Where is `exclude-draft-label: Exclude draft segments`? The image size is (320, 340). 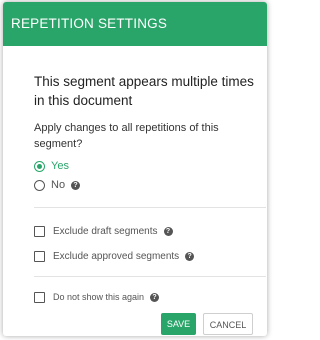 exclude-draft-label: Exclude draft segments is located at coordinates (105, 231).